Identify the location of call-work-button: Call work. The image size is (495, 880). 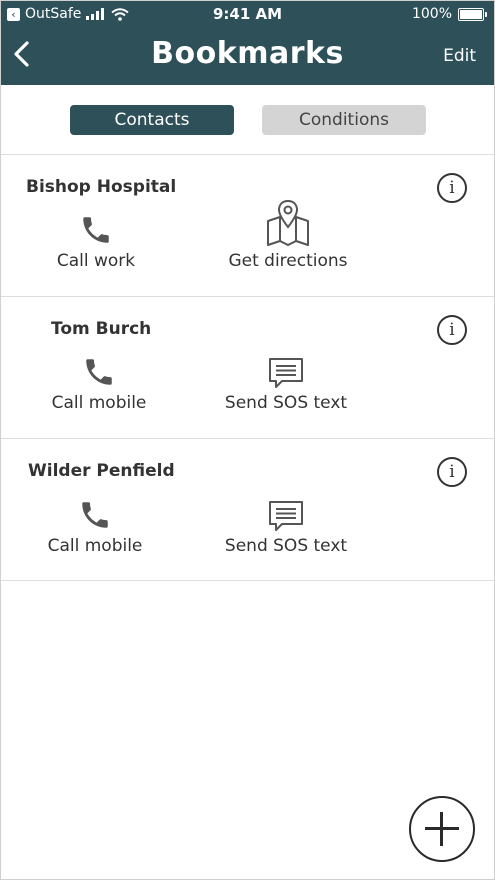
(96, 239).